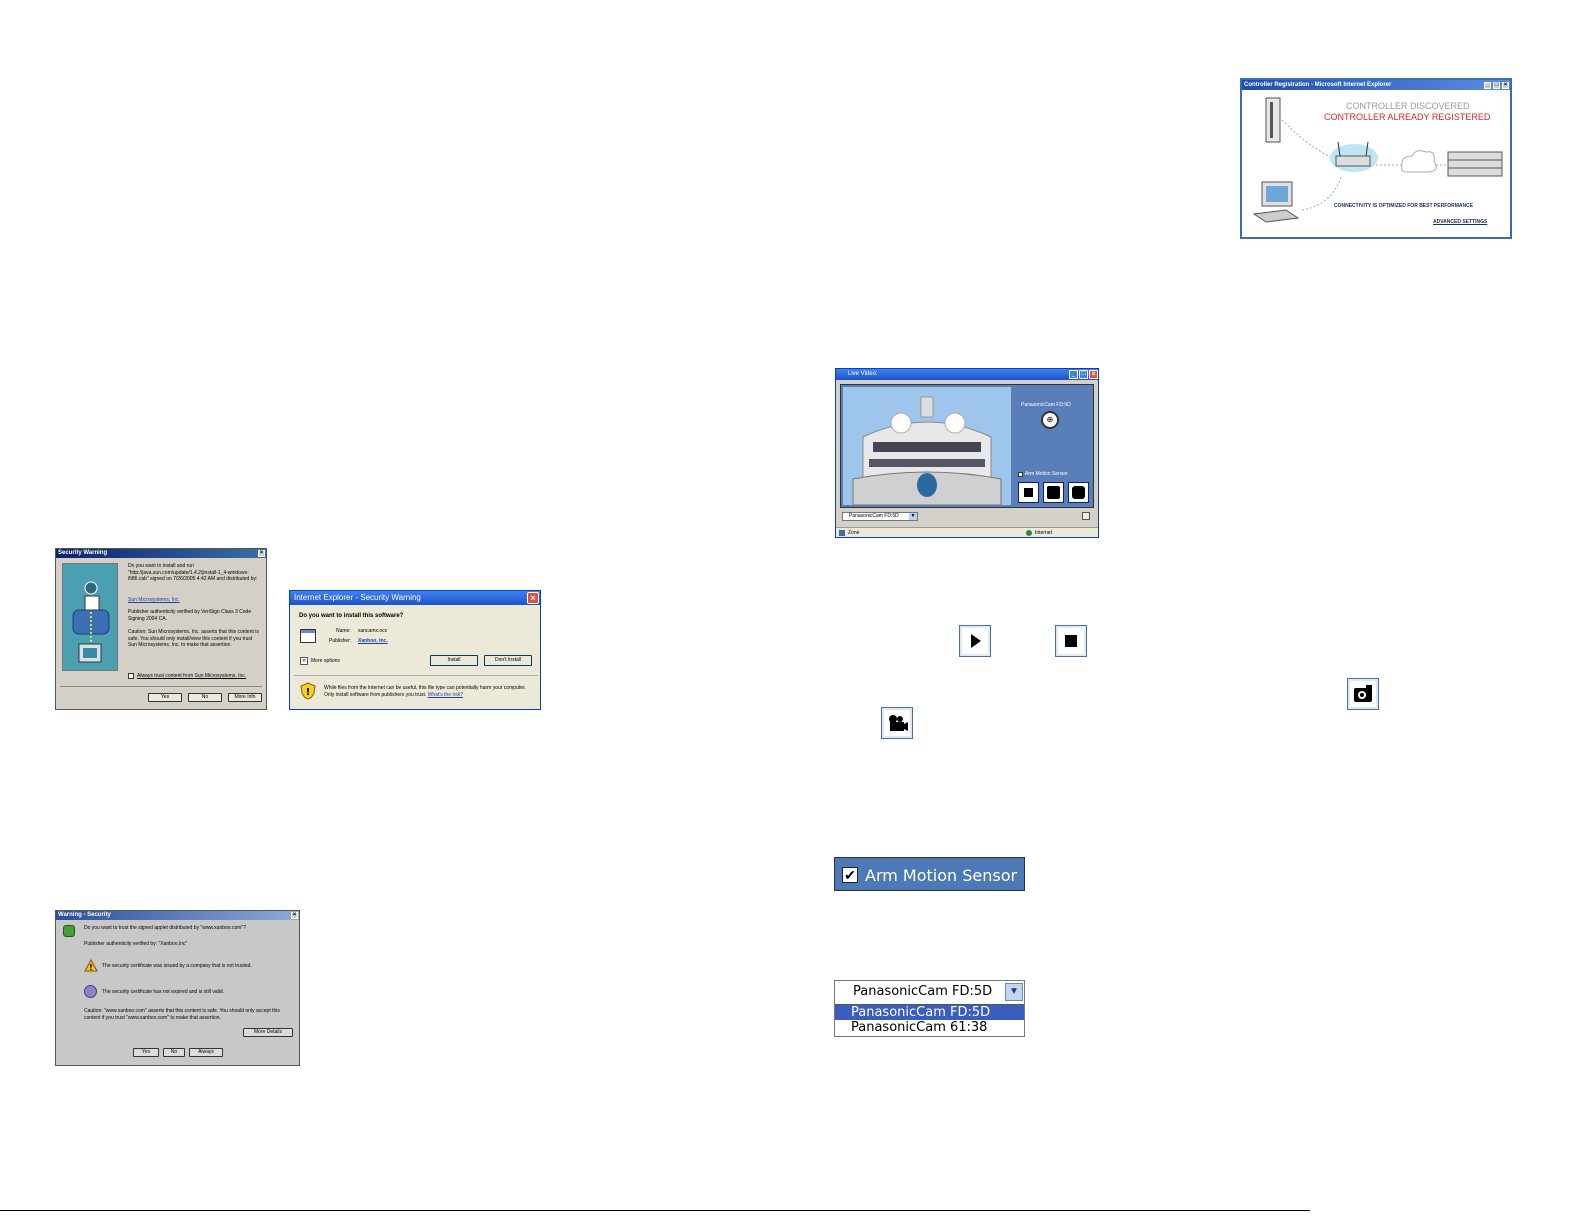 Image resolution: width=1585 pixels, height=1225 pixels. I want to click on whats-risk-link: What's the risk?, so click(445, 695).